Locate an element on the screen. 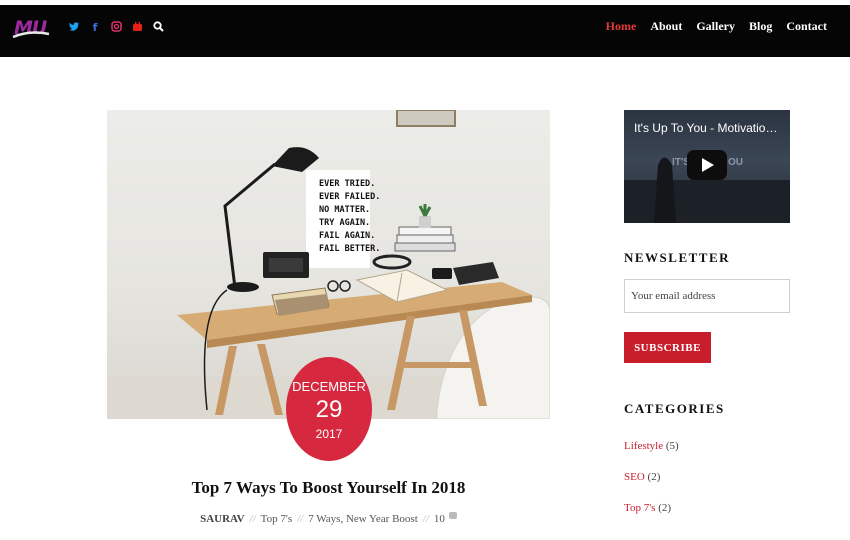 The height and width of the screenshot is (540, 850). instagram-icon is located at coordinates (116, 28).